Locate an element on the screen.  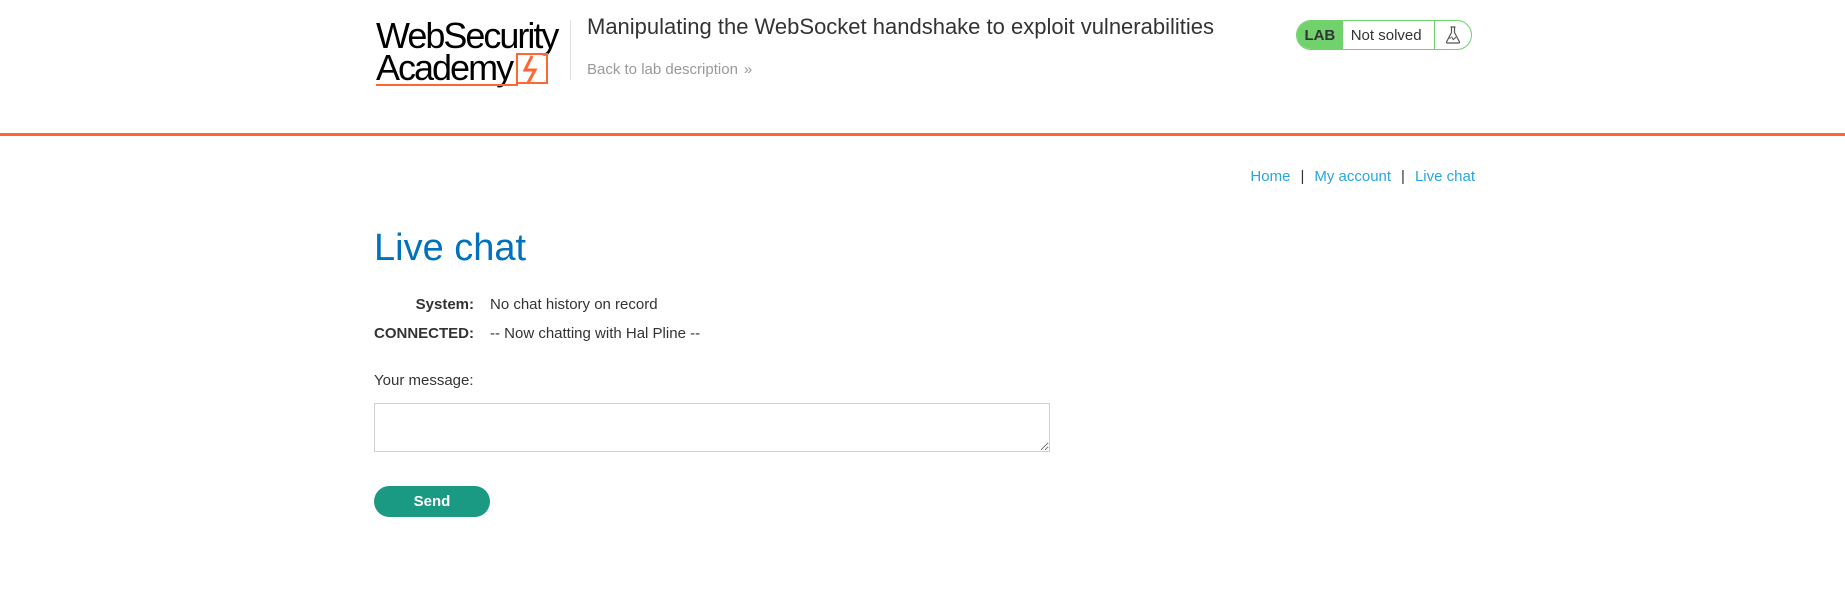
chat-entry: System: No chat history on record is located at coordinates (537, 304).